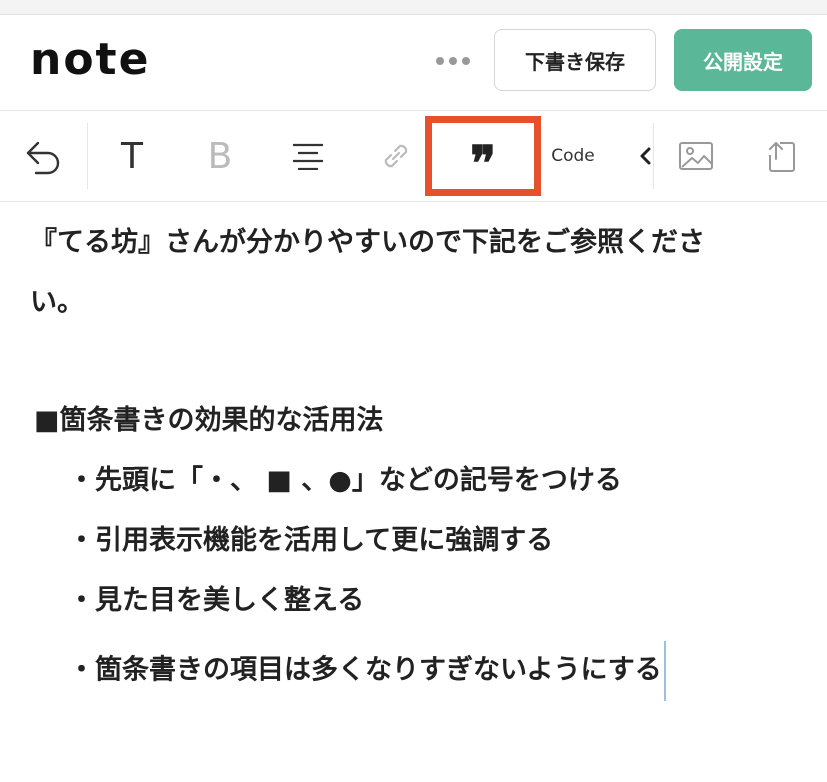 This screenshot has height=782, width=827. I want to click on code-button: Code, so click(573, 156).